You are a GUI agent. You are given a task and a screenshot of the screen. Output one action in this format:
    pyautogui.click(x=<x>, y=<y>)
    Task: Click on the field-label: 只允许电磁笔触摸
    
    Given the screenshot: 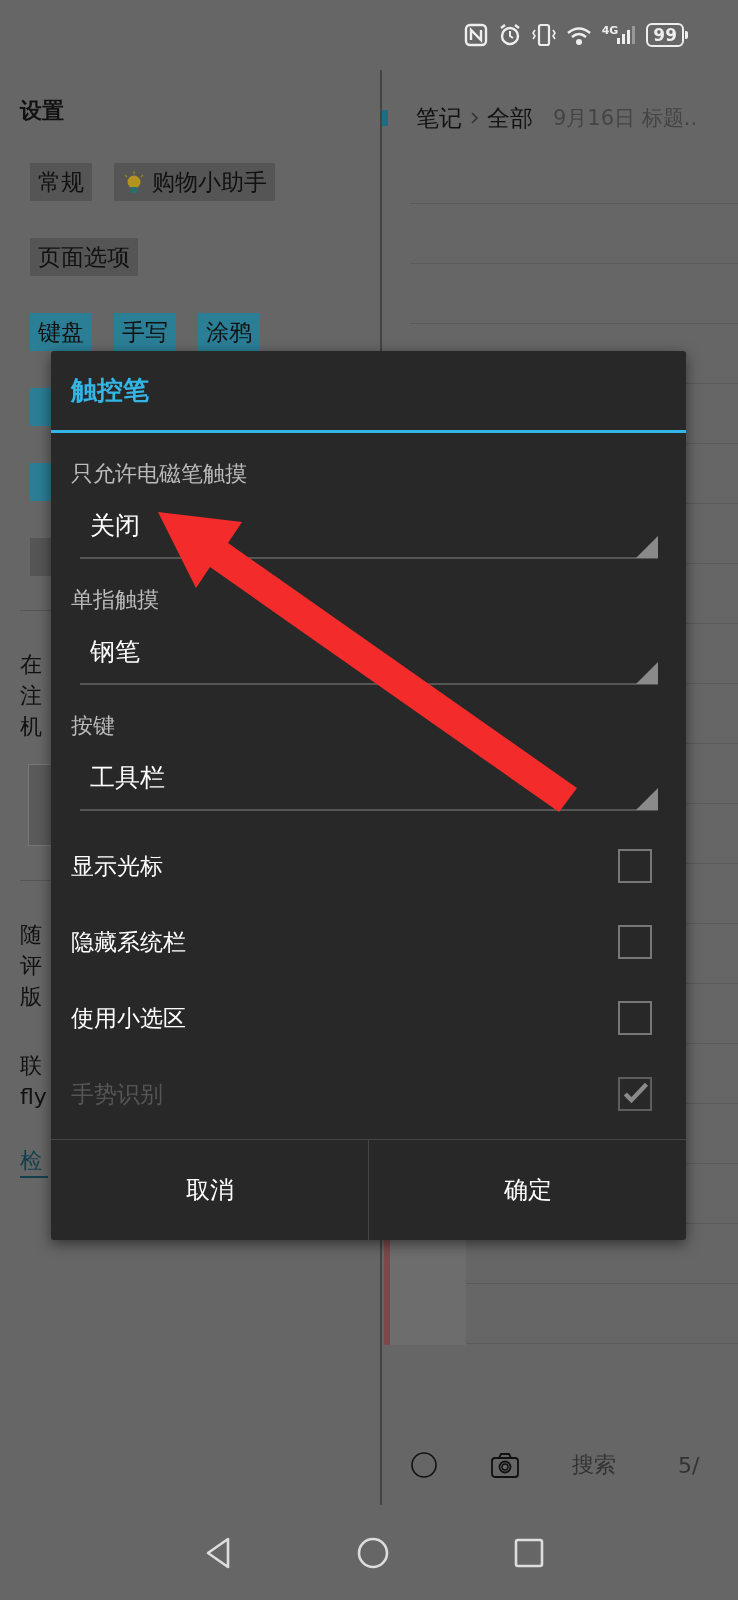 What is the action you would take?
    pyautogui.click(x=159, y=474)
    